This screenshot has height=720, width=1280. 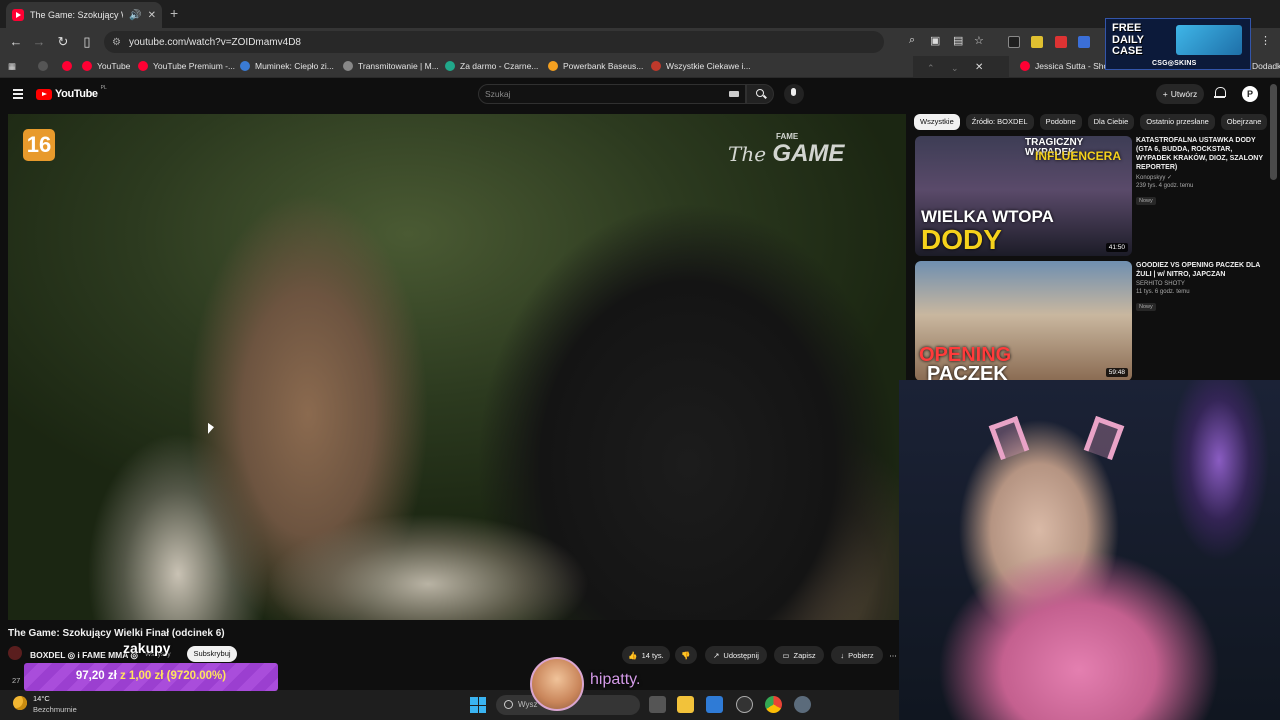 What do you see at coordinates (478, 705) in the screenshot?
I see `windows-start-icon` at bounding box center [478, 705].